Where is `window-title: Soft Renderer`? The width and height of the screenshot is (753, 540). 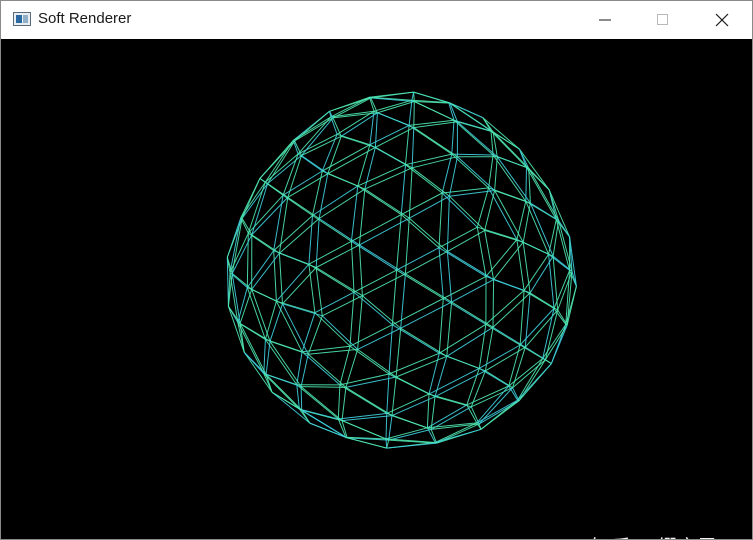 window-title: Soft Renderer is located at coordinates (85, 18).